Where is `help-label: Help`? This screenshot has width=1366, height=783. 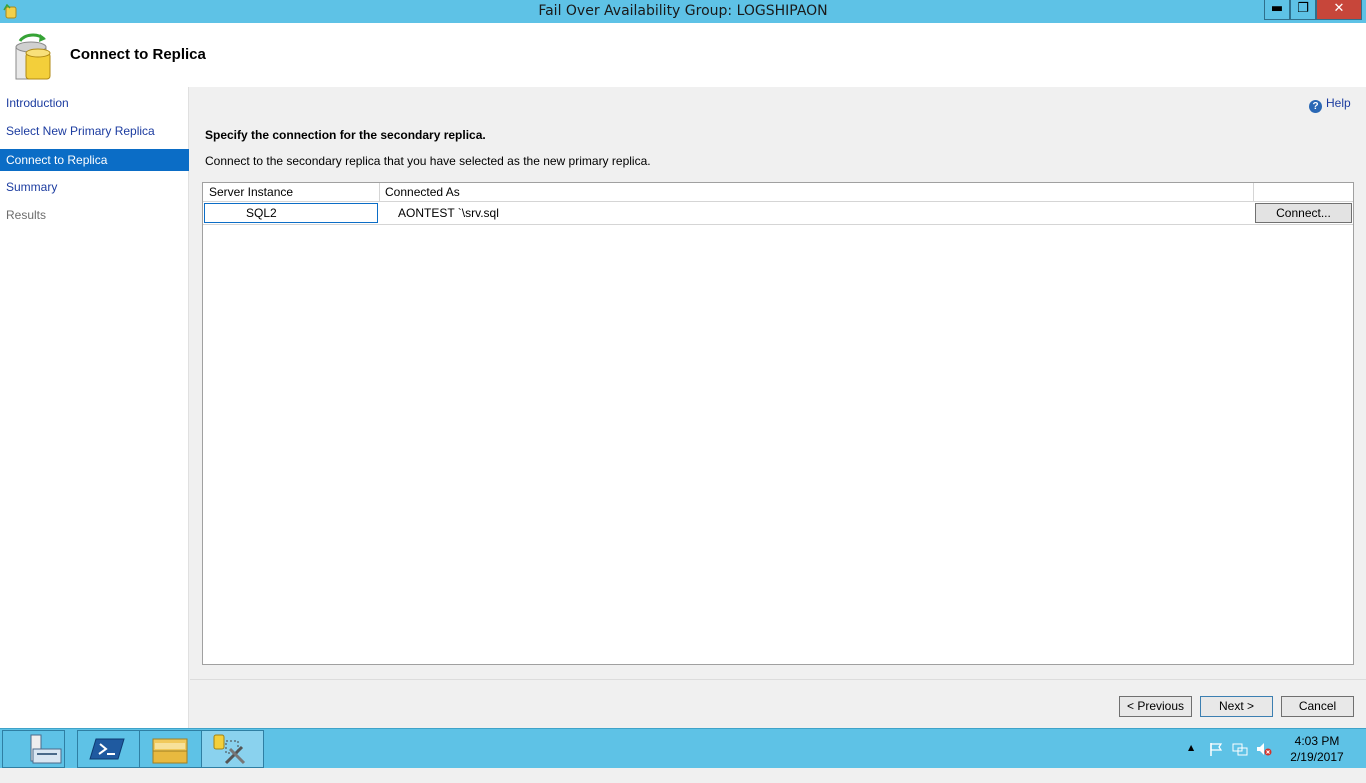 help-label: Help is located at coordinates (1338, 103).